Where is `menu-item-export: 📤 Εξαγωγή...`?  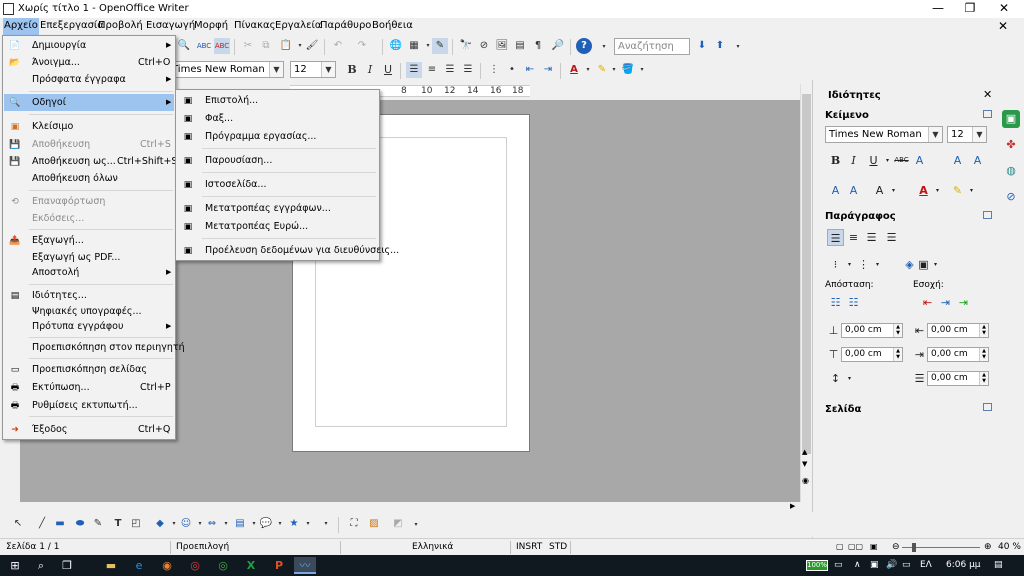
menu-item-export: 📤 Εξαγωγή... is located at coordinates (89, 240).